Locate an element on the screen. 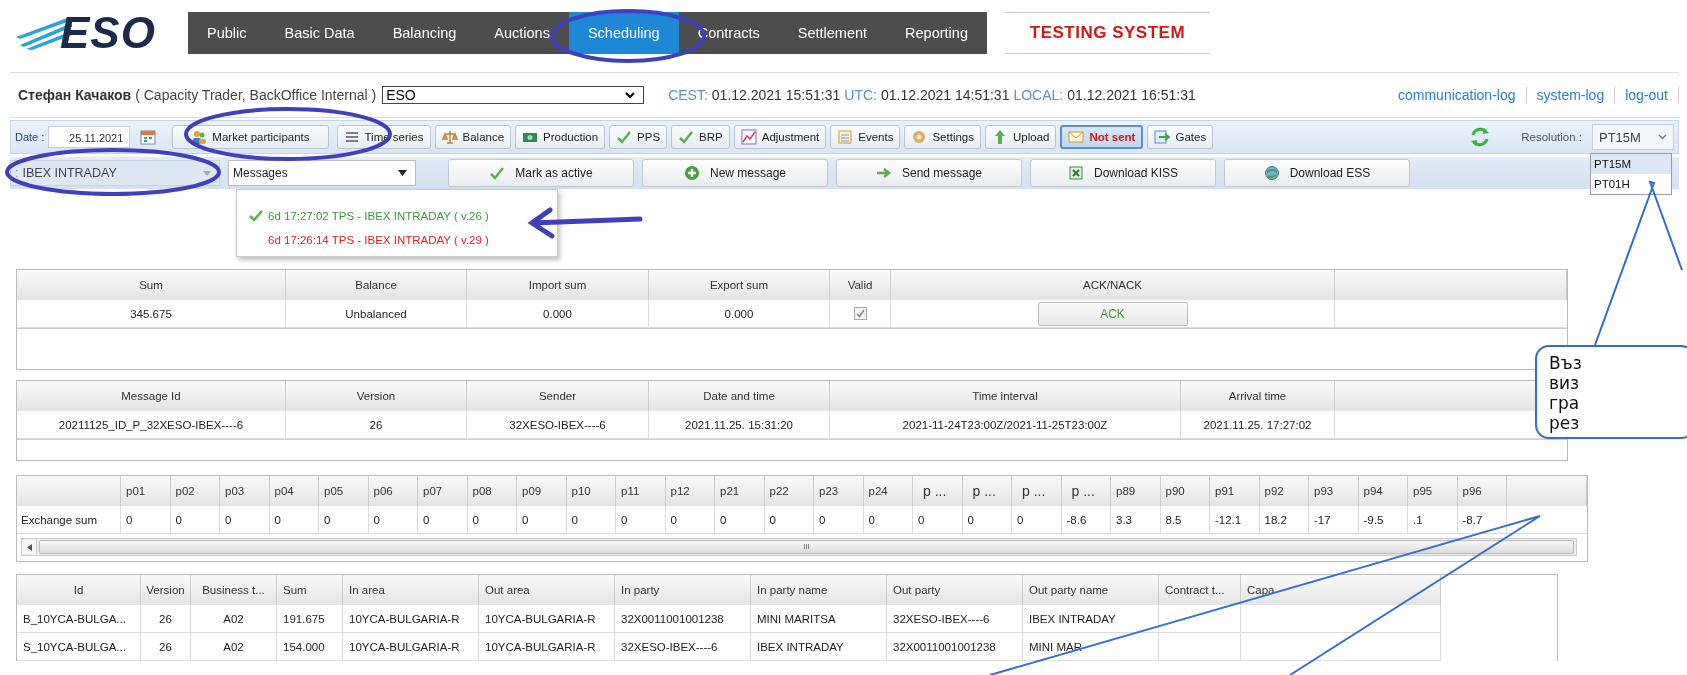 The width and height of the screenshot is (1687, 675). table-cell: 191.675 is located at coordinates (310, 619).